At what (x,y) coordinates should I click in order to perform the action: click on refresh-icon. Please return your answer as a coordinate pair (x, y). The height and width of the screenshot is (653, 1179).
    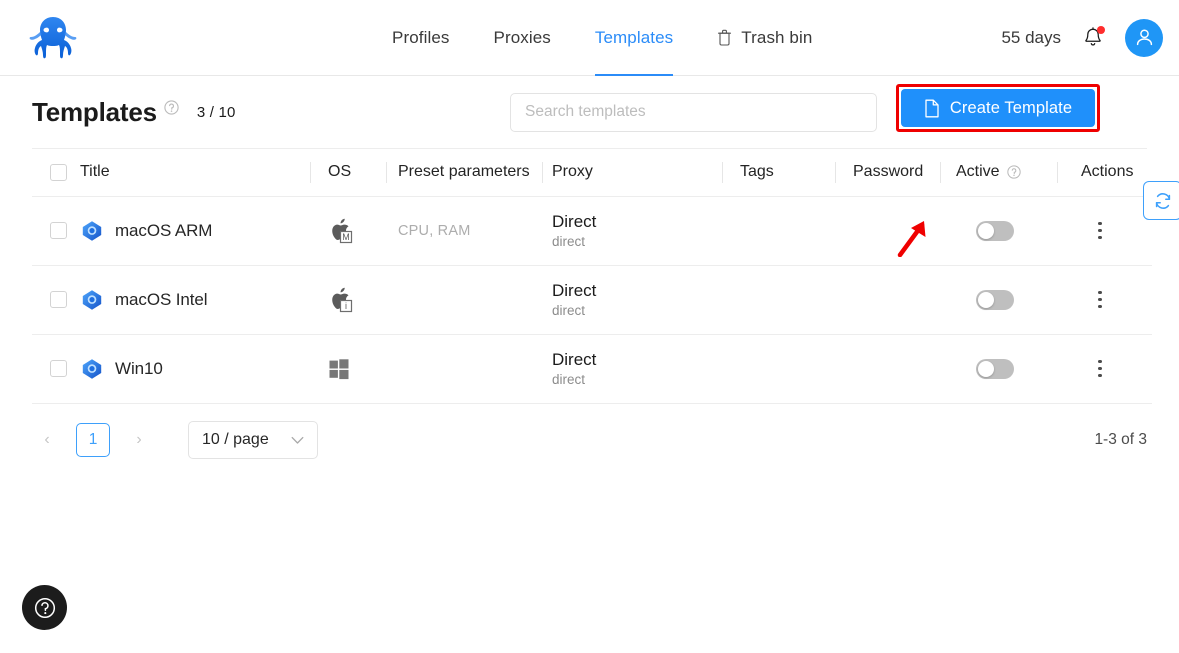
    Looking at the image, I should click on (1162, 200).